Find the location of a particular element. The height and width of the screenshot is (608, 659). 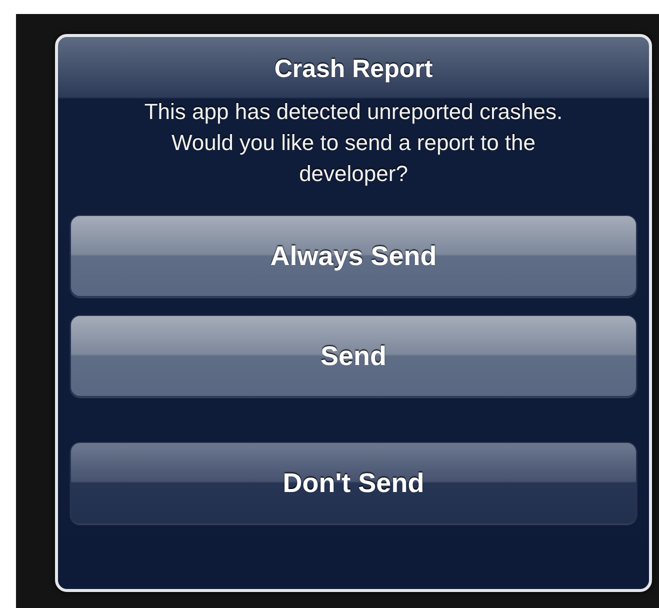

alert-message: This app has detected unreported crashes. Would you like to send a report to the developer? is located at coordinates (353, 143).